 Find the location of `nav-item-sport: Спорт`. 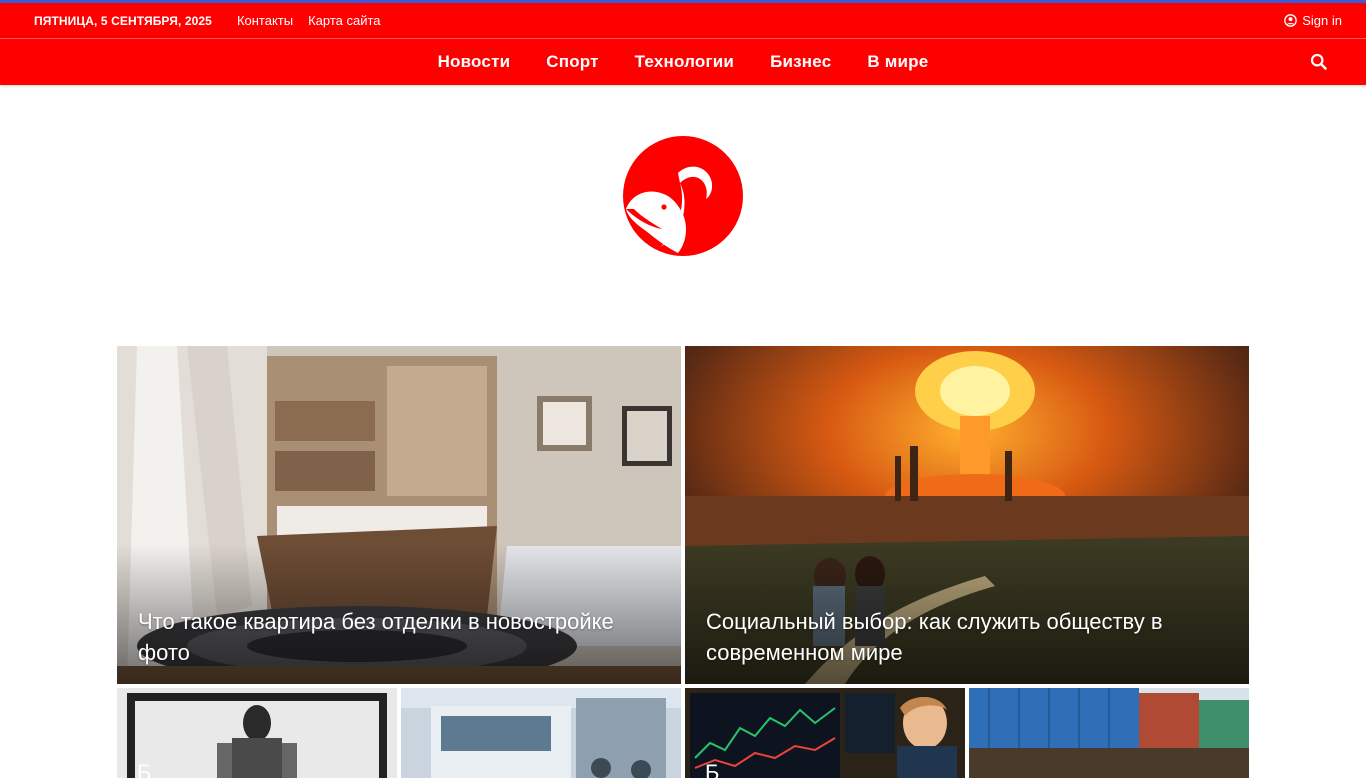

nav-item-sport: Спорт is located at coordinates (572, 62).